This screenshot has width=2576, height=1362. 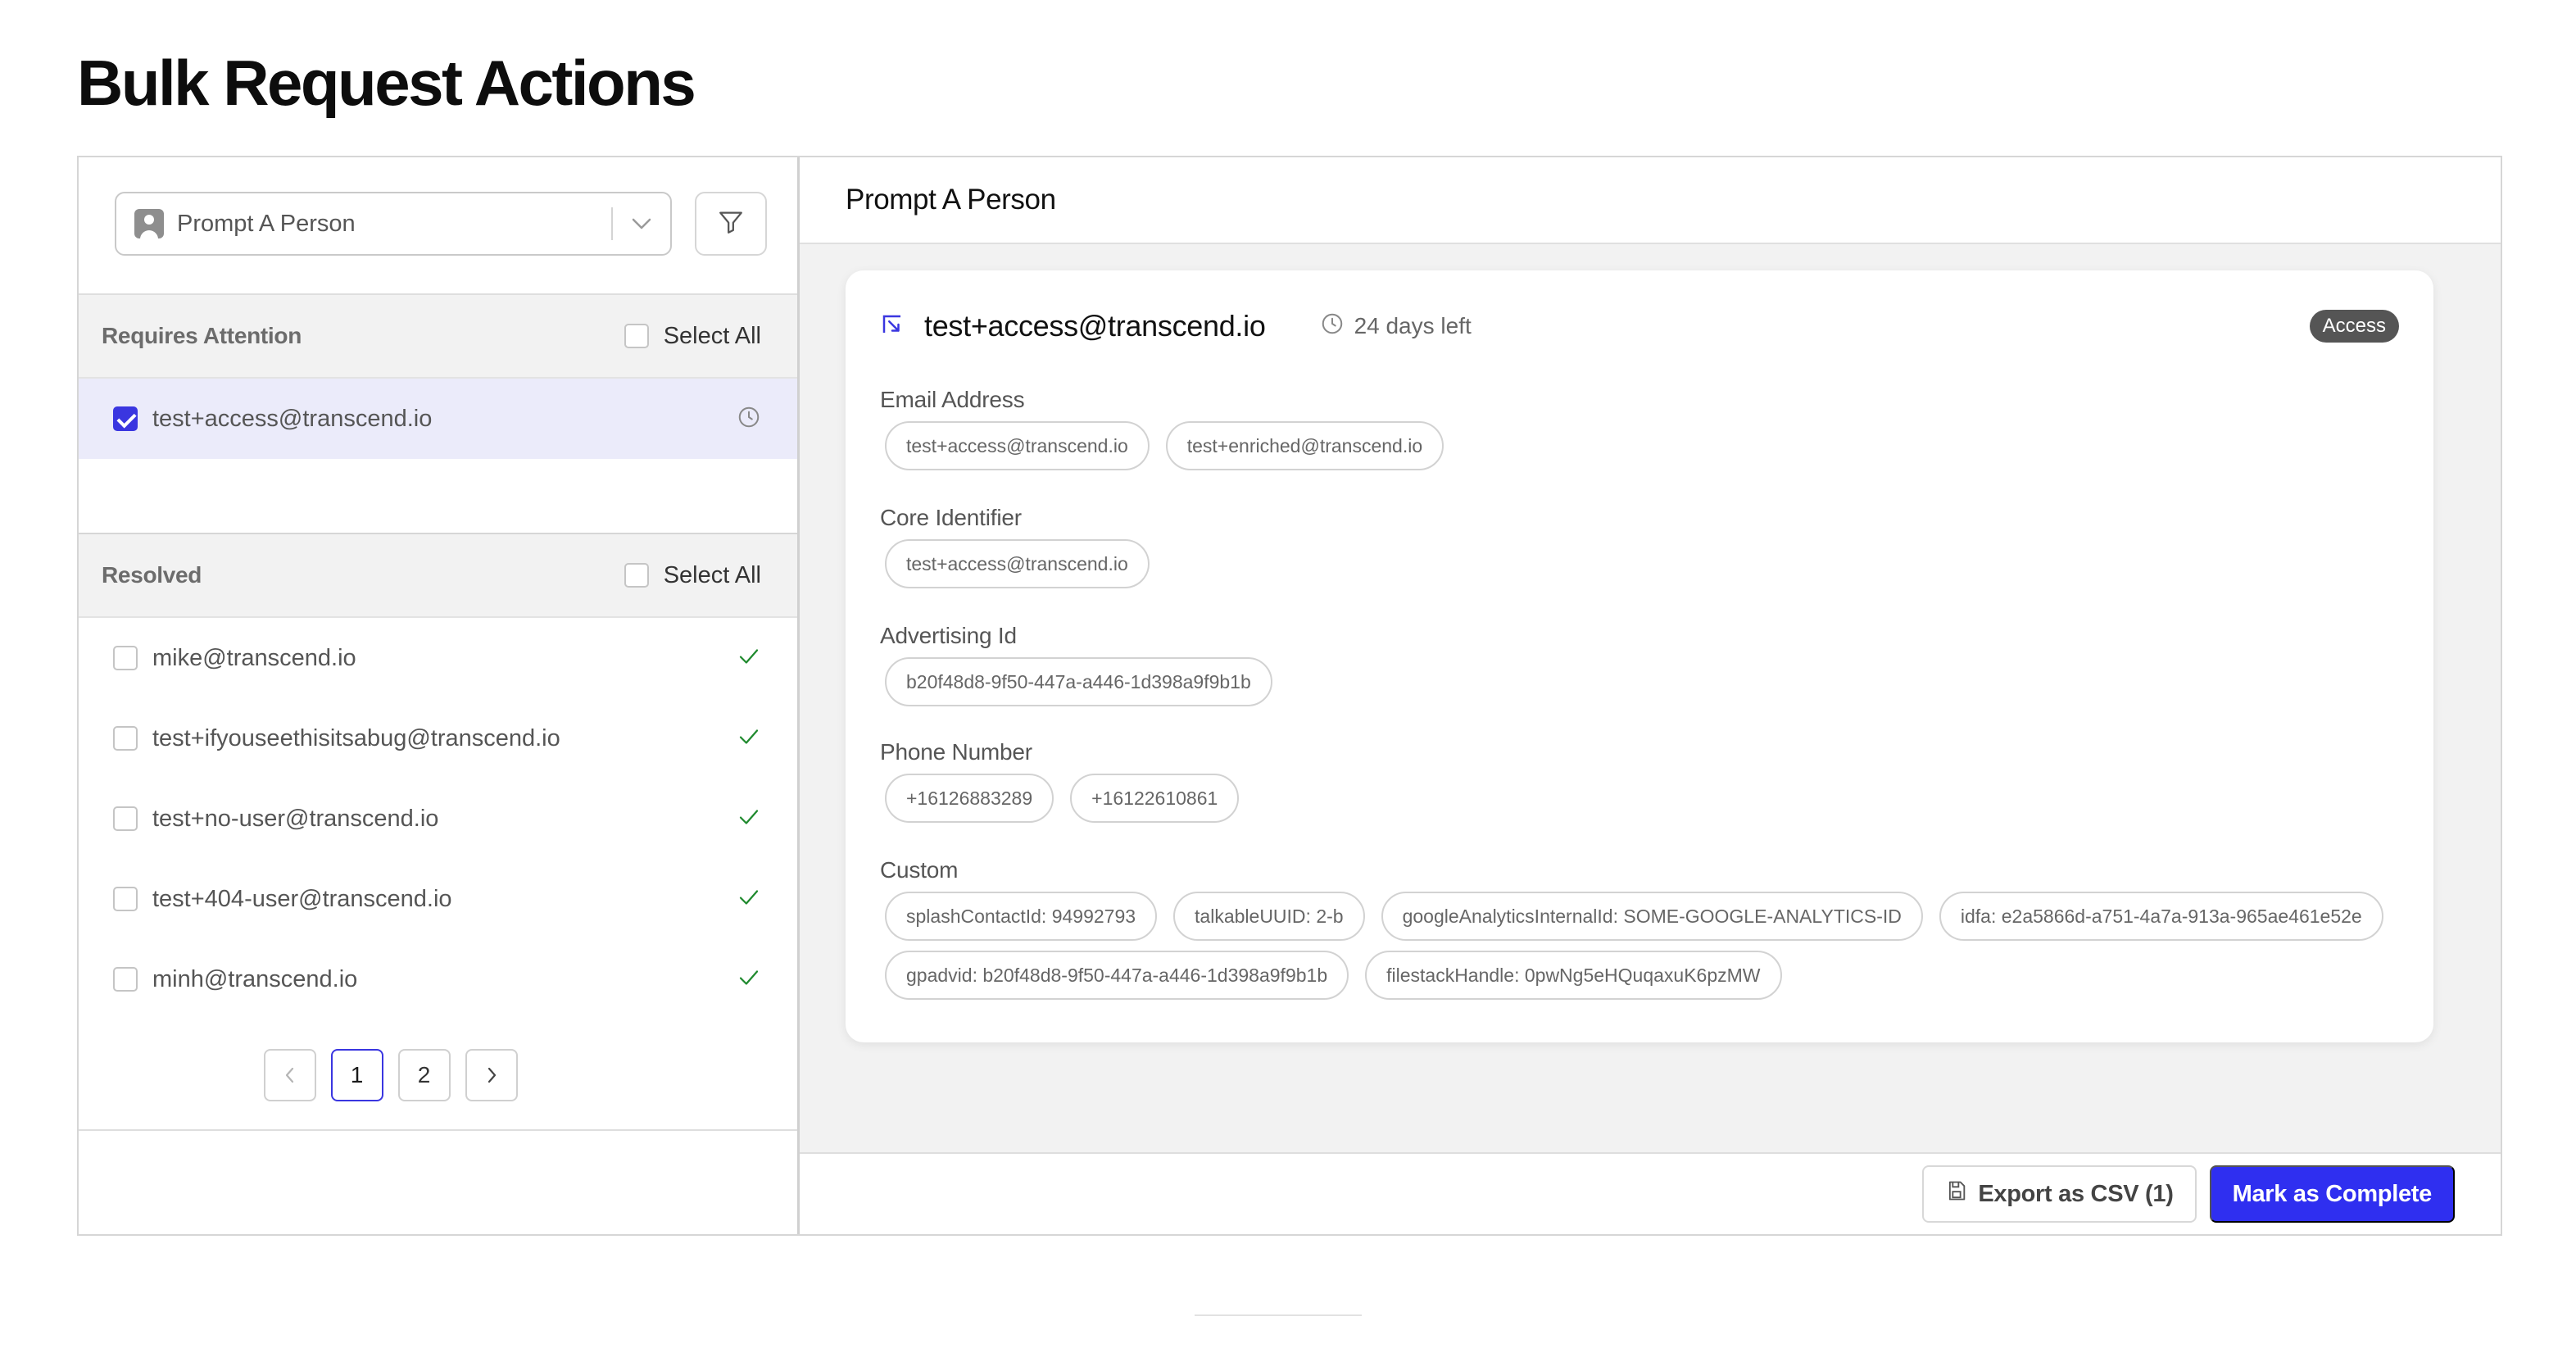 I want to click on requires-attention-select-all: Select All, so click(x=692, y=336).